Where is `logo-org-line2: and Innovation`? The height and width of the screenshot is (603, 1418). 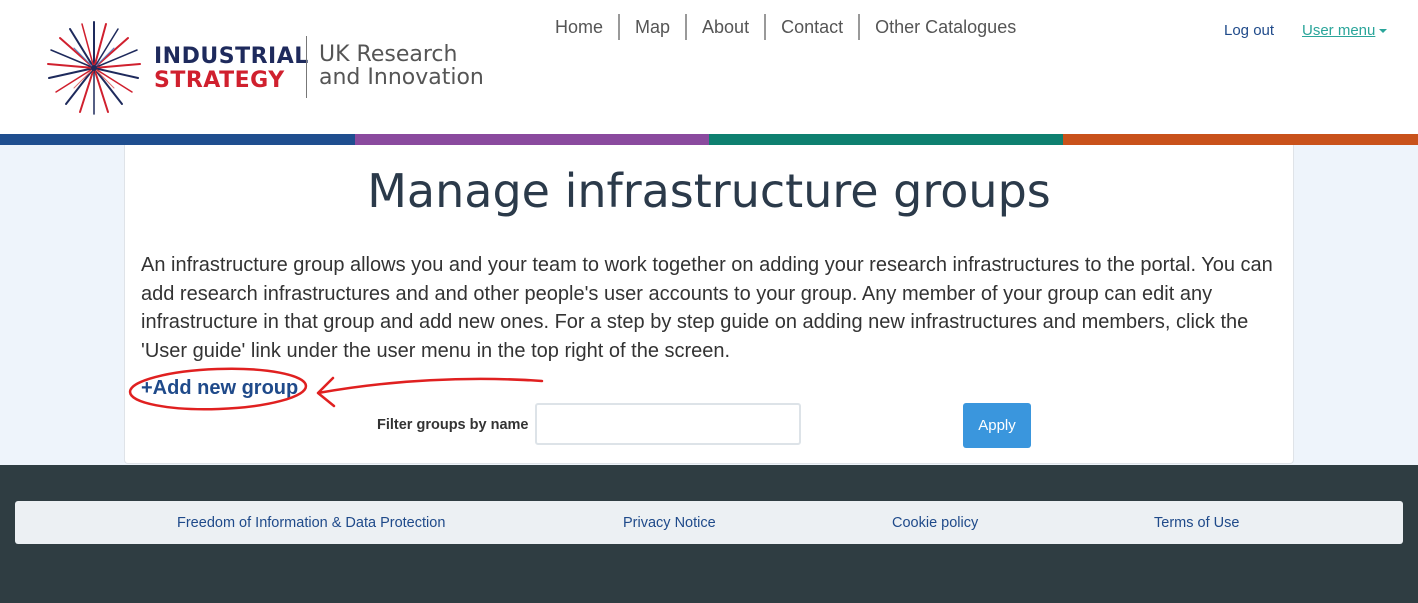
logo-org-line2: and Innovation is located at coordinates (401, 77).